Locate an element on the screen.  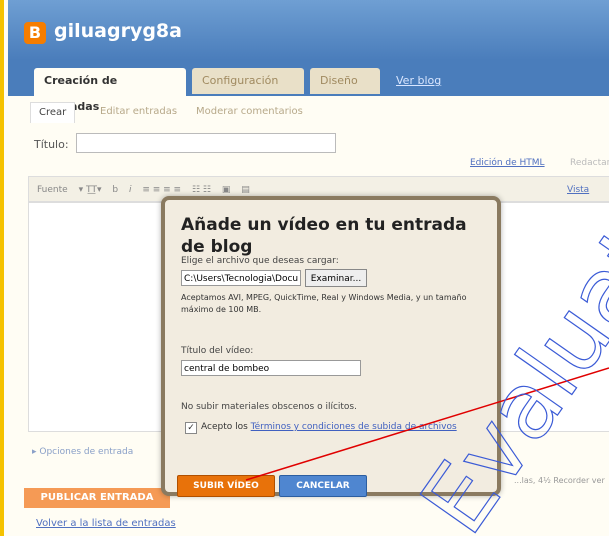
font-size-icon: ▾ T͟T▾ is located at coordinates (90, 190).